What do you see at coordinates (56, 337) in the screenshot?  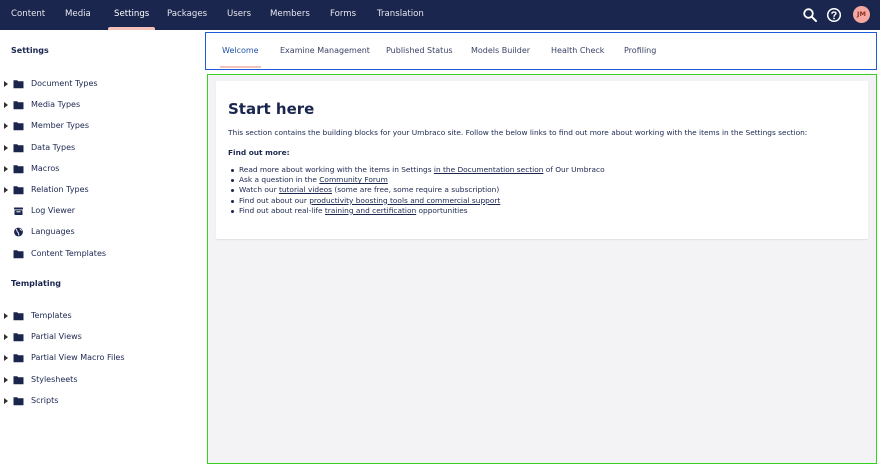 I see `sidebar-item-label: Partial Views` at bounding box center [56, 337].